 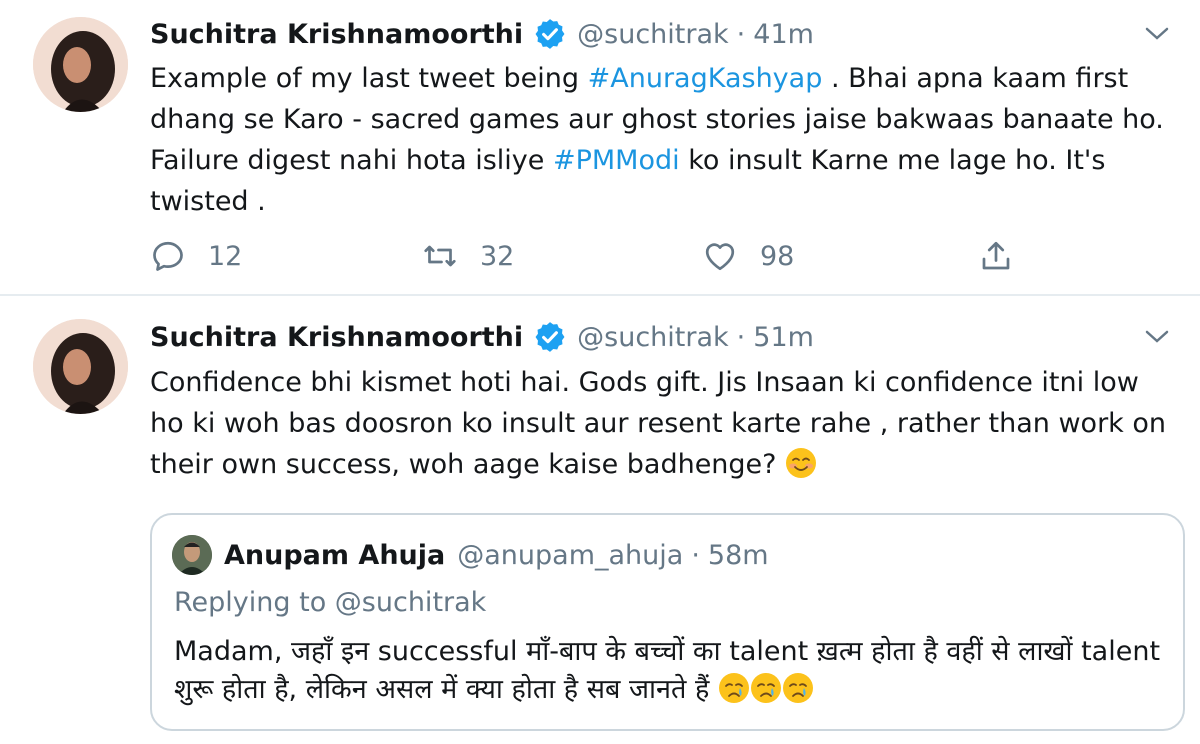 I want to click on hashtag-anuragkashyap: #AnuragKashyap, so click(x=705, y=78).